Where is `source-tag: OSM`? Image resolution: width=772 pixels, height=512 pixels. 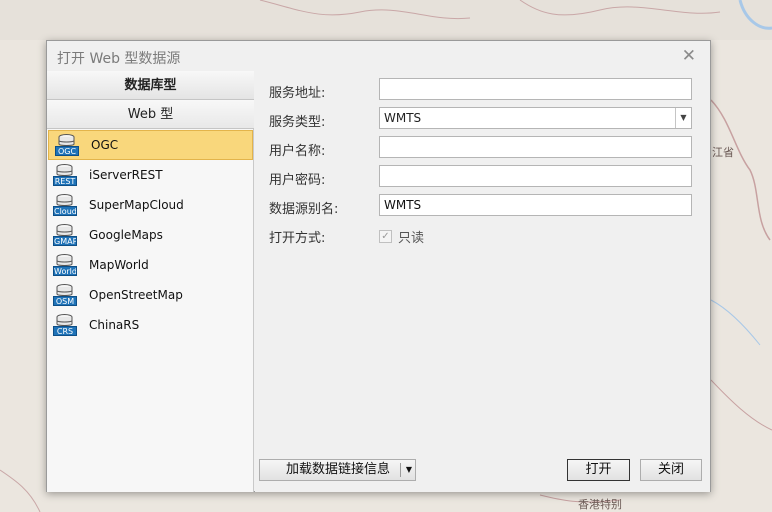 source-tag: OSM is located at coordinates (65, 301).